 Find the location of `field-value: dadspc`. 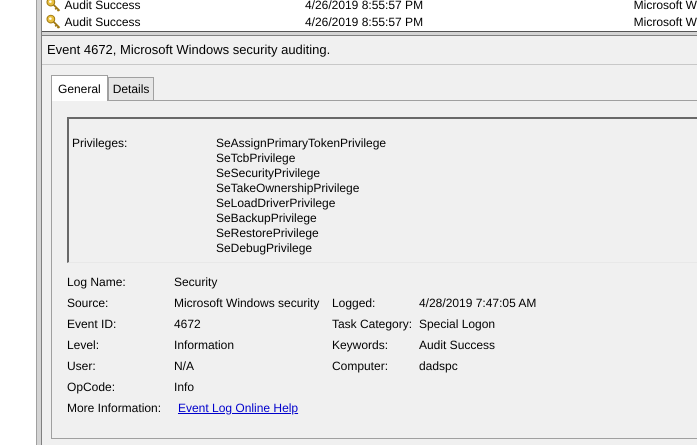

field-value: dadspc is located at coordinates (438, 366).